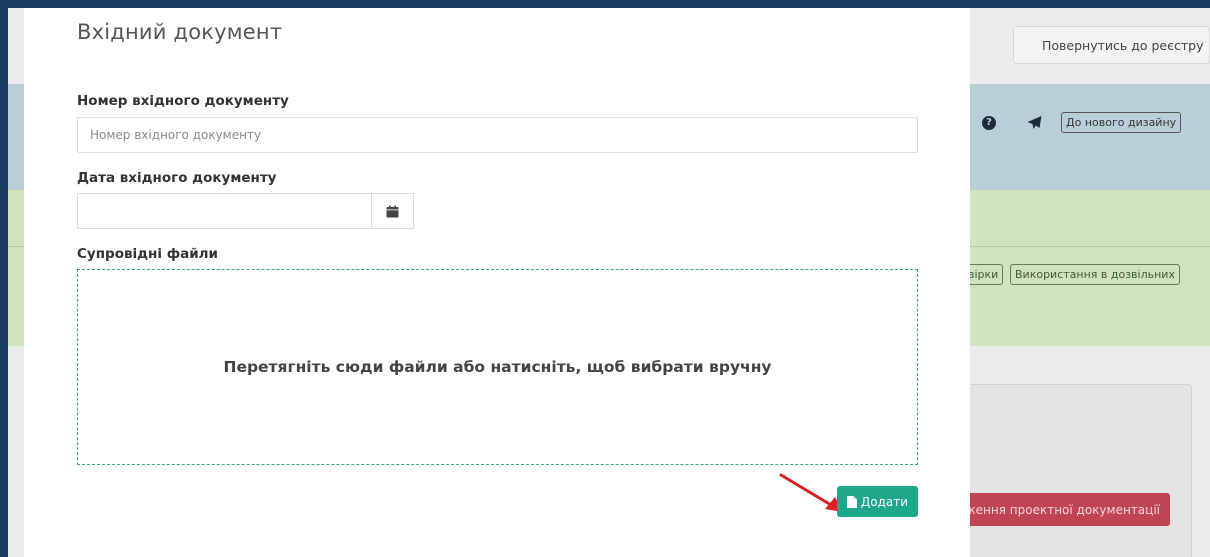  What do you see at coordinates (1070, 470) in the screenshot?
I see `background-card` at bounding box center [1070, 470].